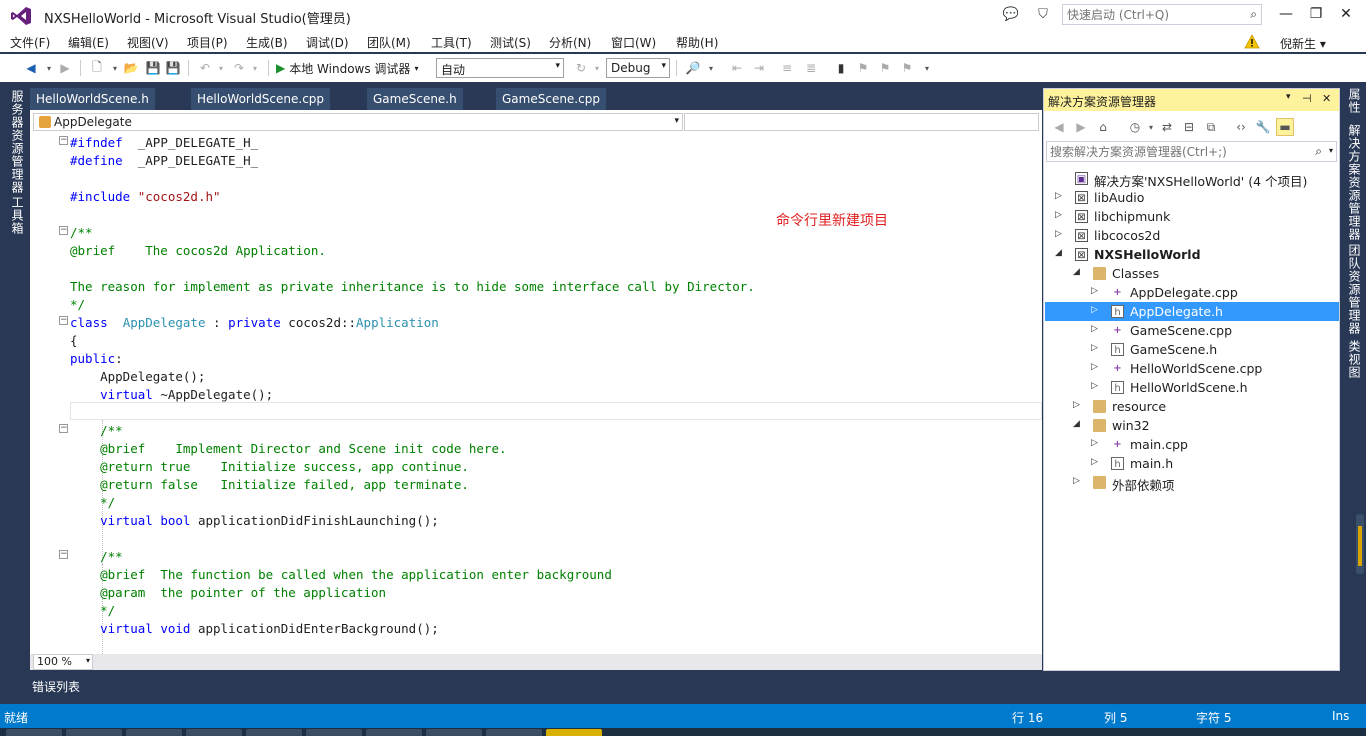 This screenshot has height=736, width=1366. What do you see at coordinates (347, 68) in the screenshot?
I see `start-debugging-button: ▶ 本地 Windows 调试器 ▾` at bounding box center [347, 68].